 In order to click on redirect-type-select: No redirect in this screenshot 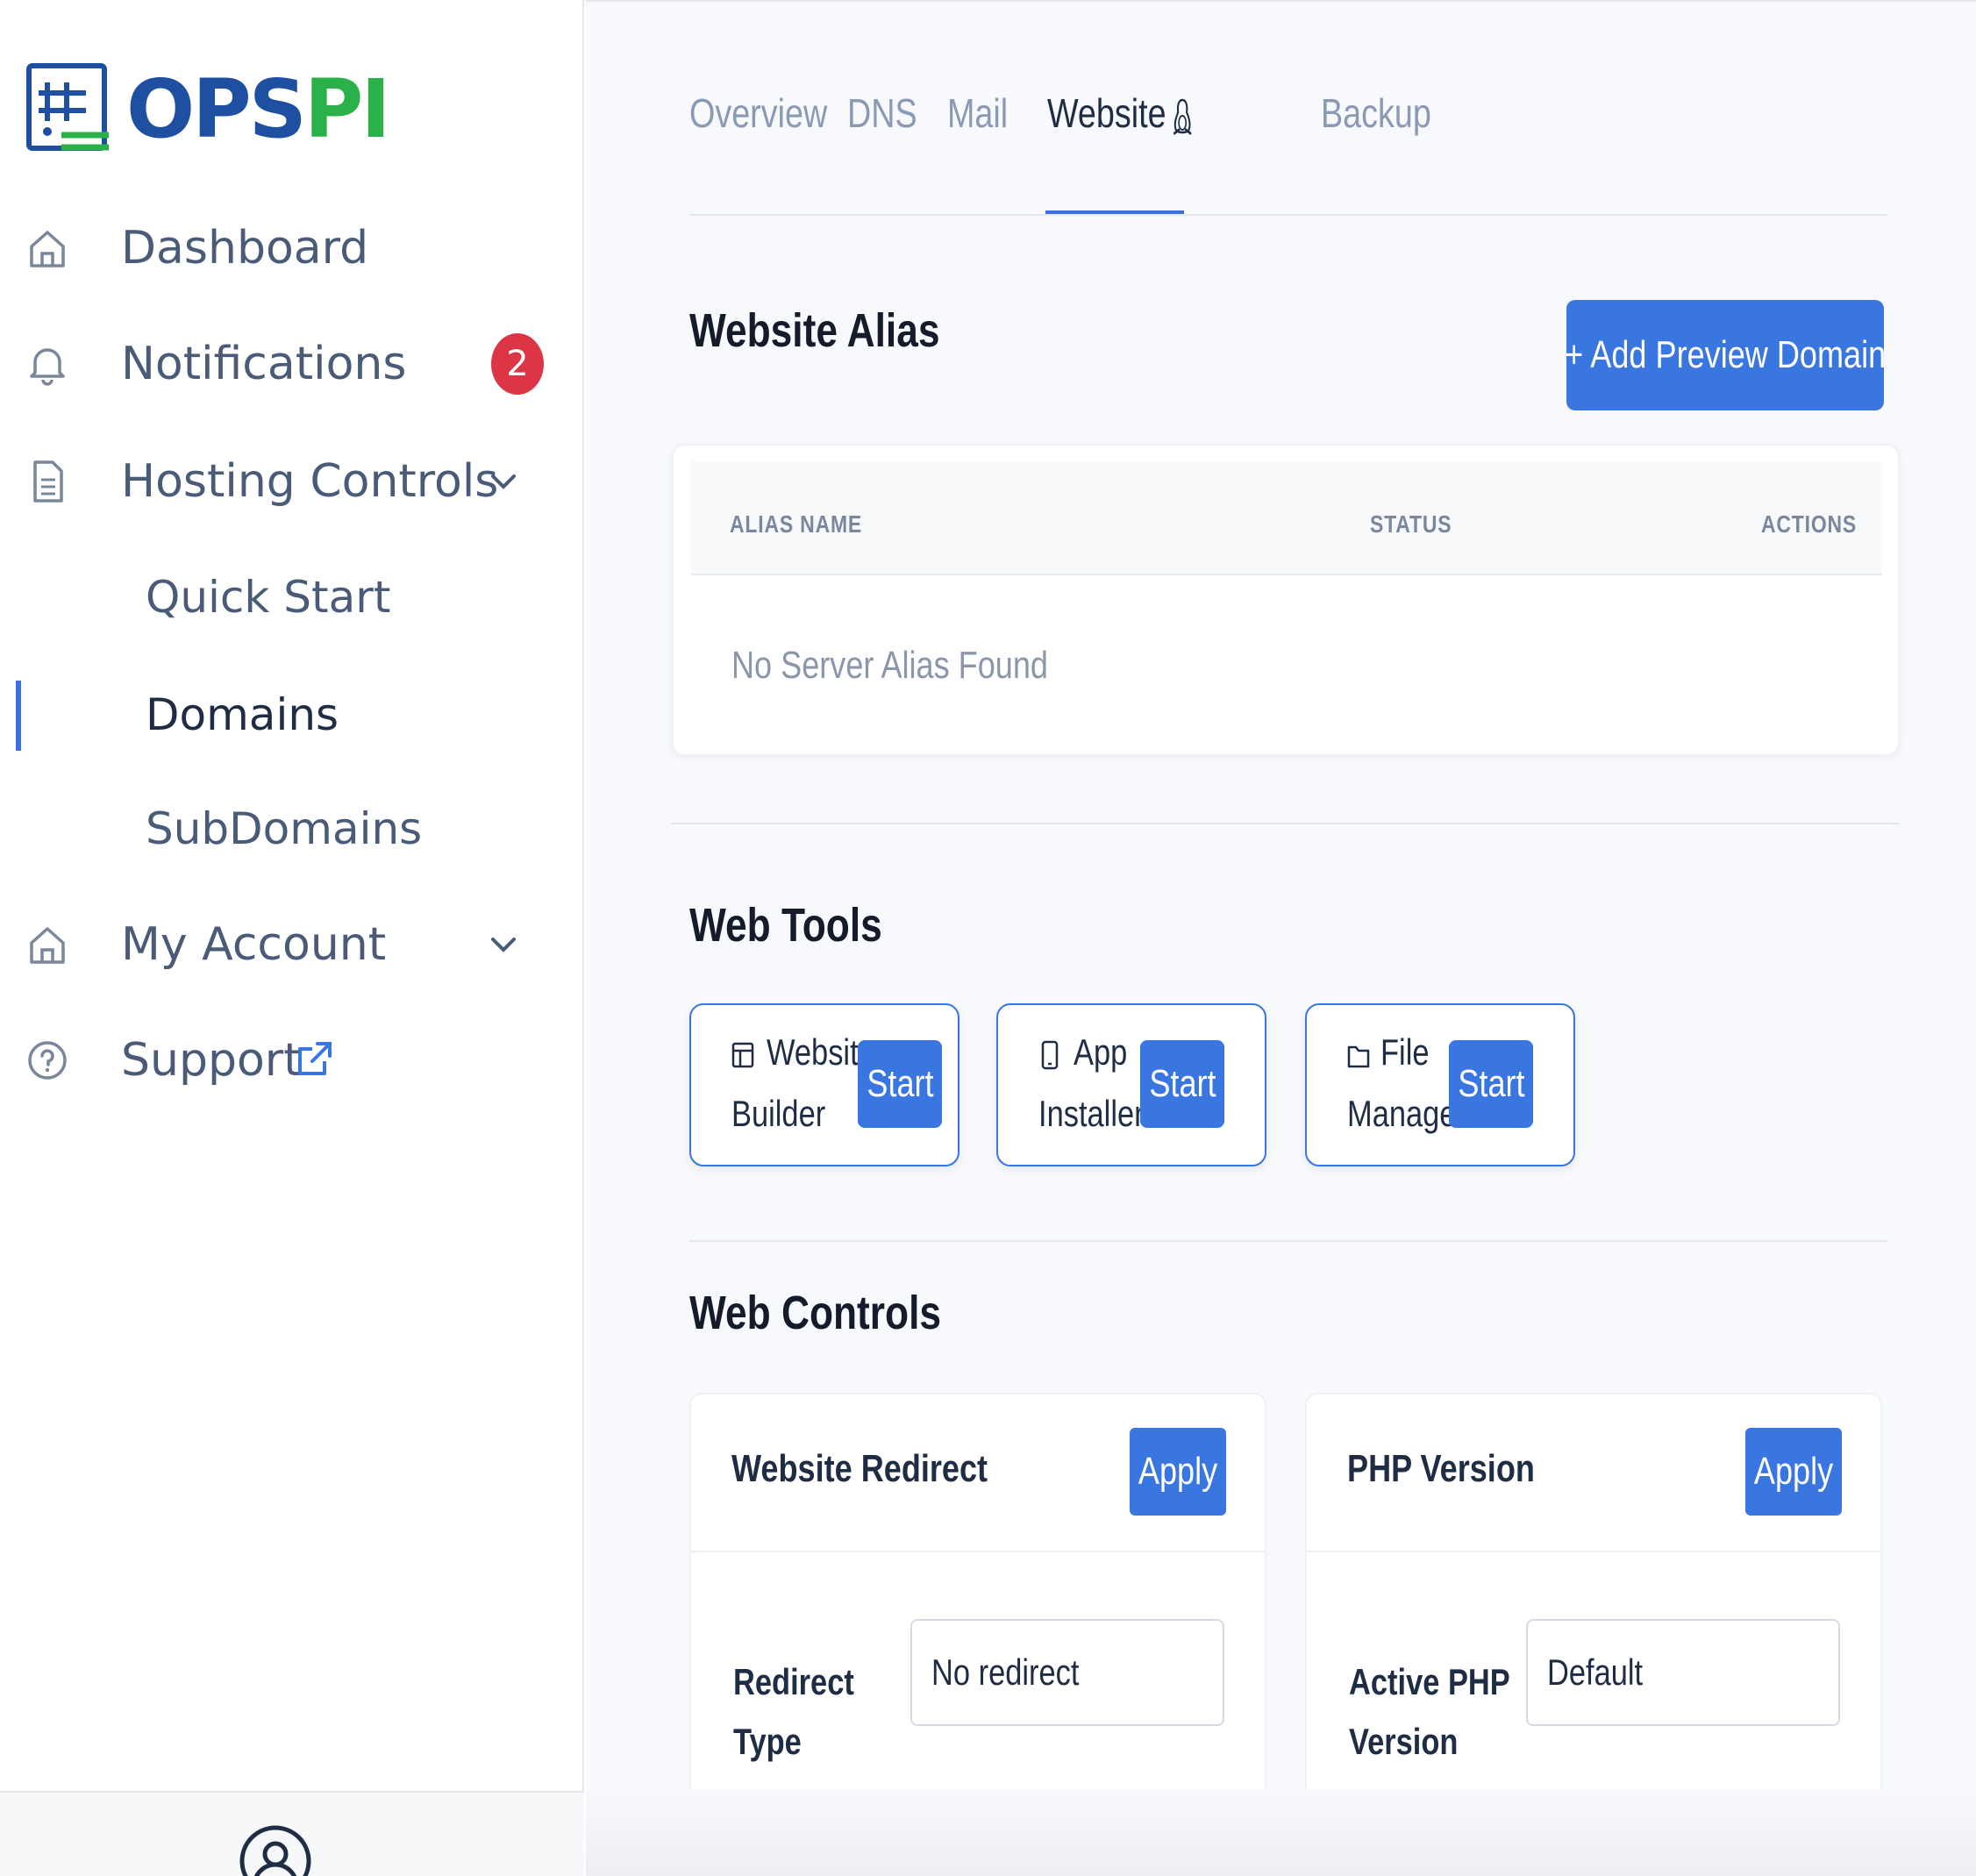, I will do `click(1067, 1672)`.